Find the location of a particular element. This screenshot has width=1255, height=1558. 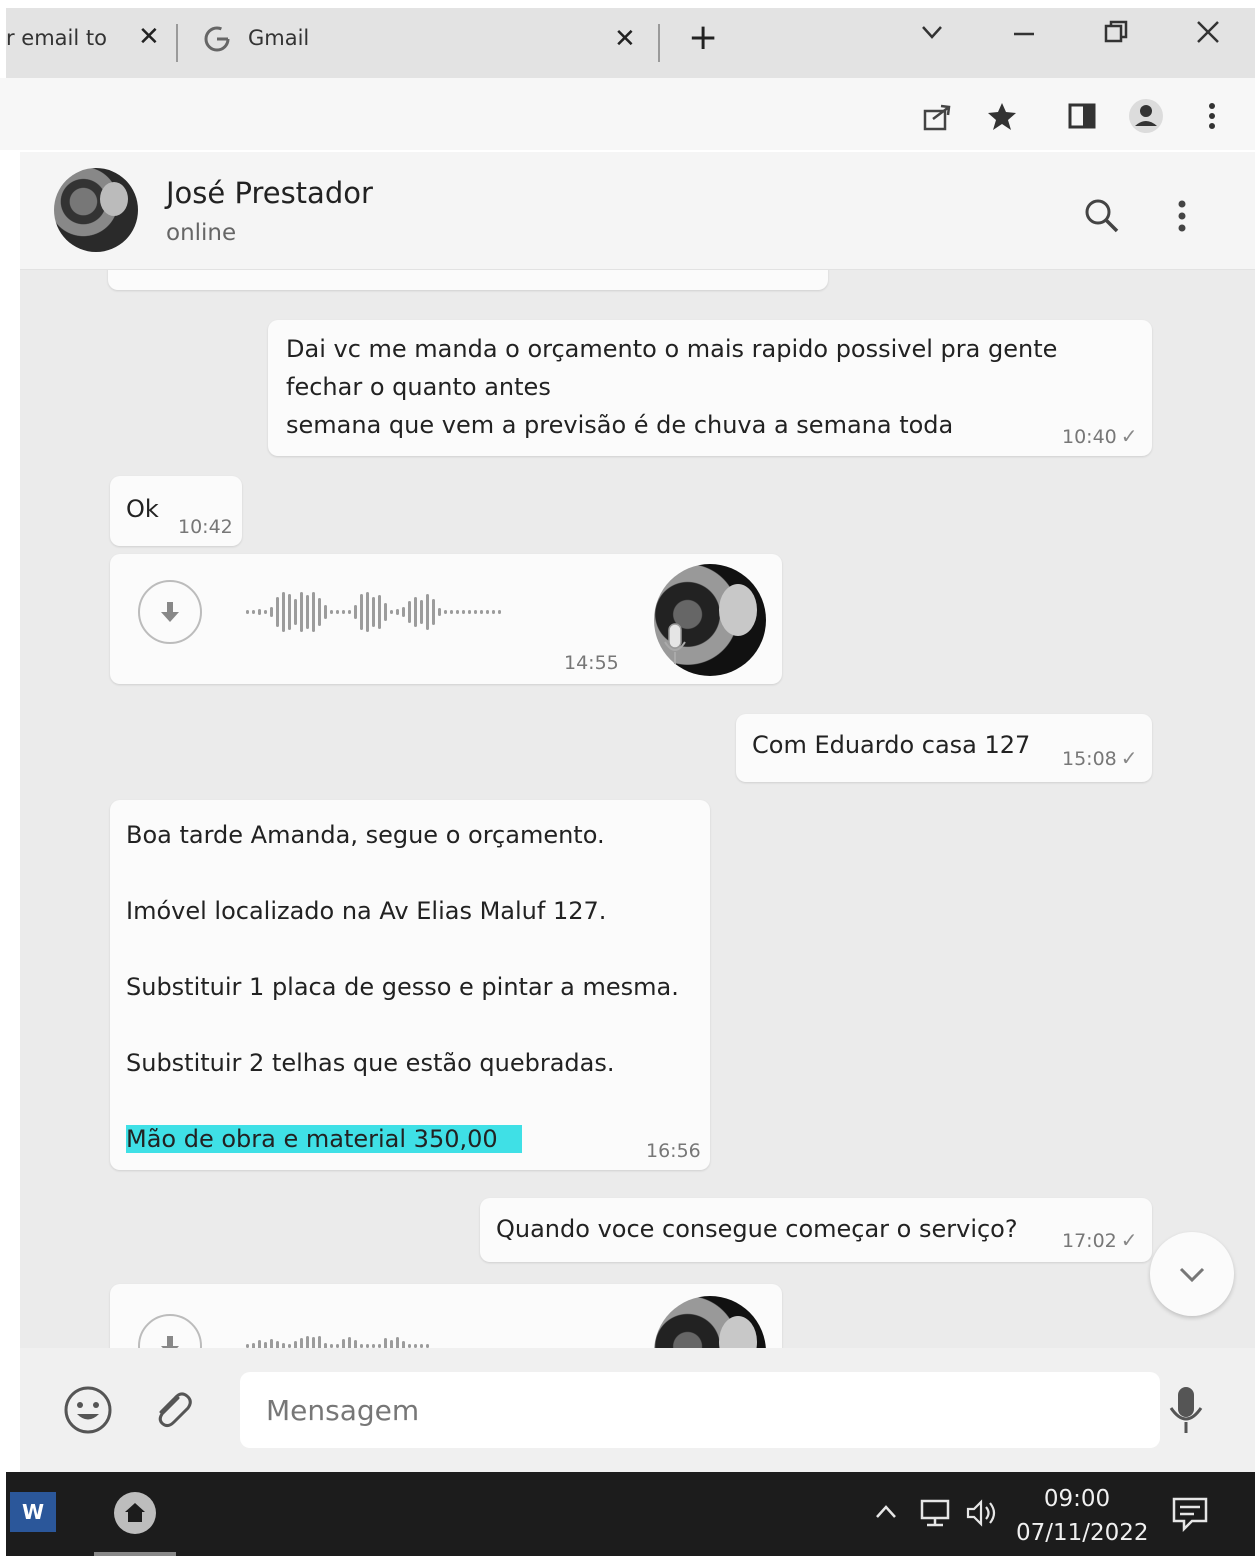

notification-center-icon is located at coordinates (1190, 1514).